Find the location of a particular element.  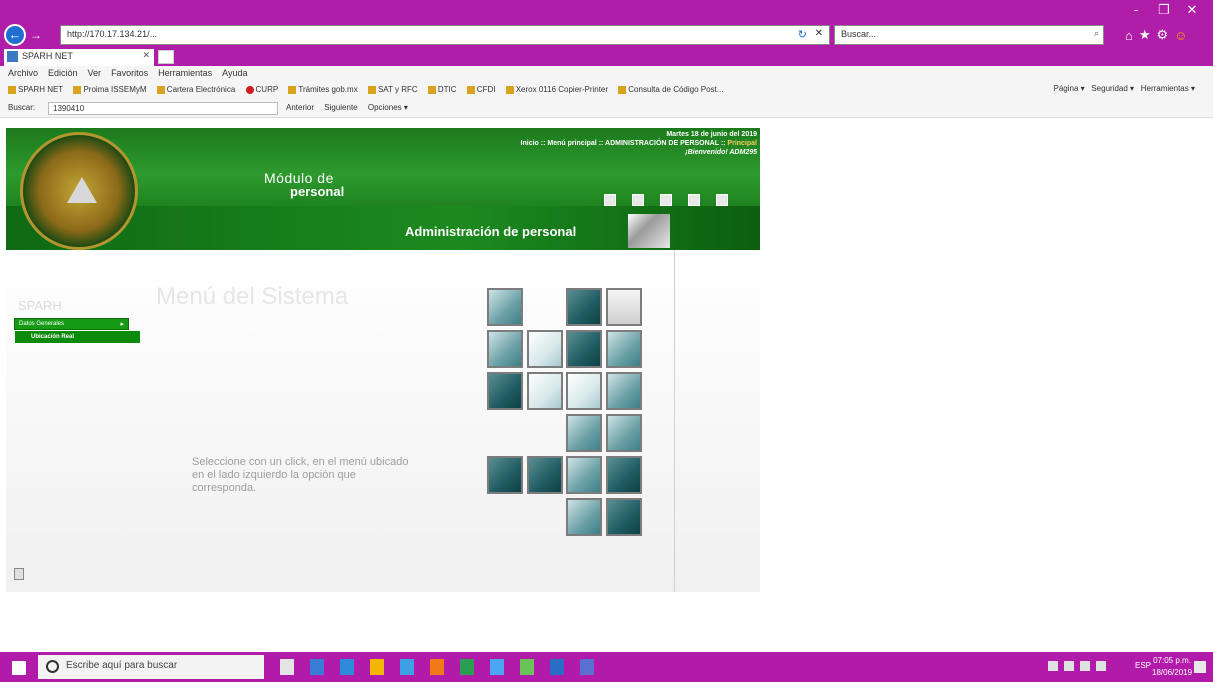

system-clock: 07:05 p.m. 18/06/2019 is located at coordinates (1172, 667).